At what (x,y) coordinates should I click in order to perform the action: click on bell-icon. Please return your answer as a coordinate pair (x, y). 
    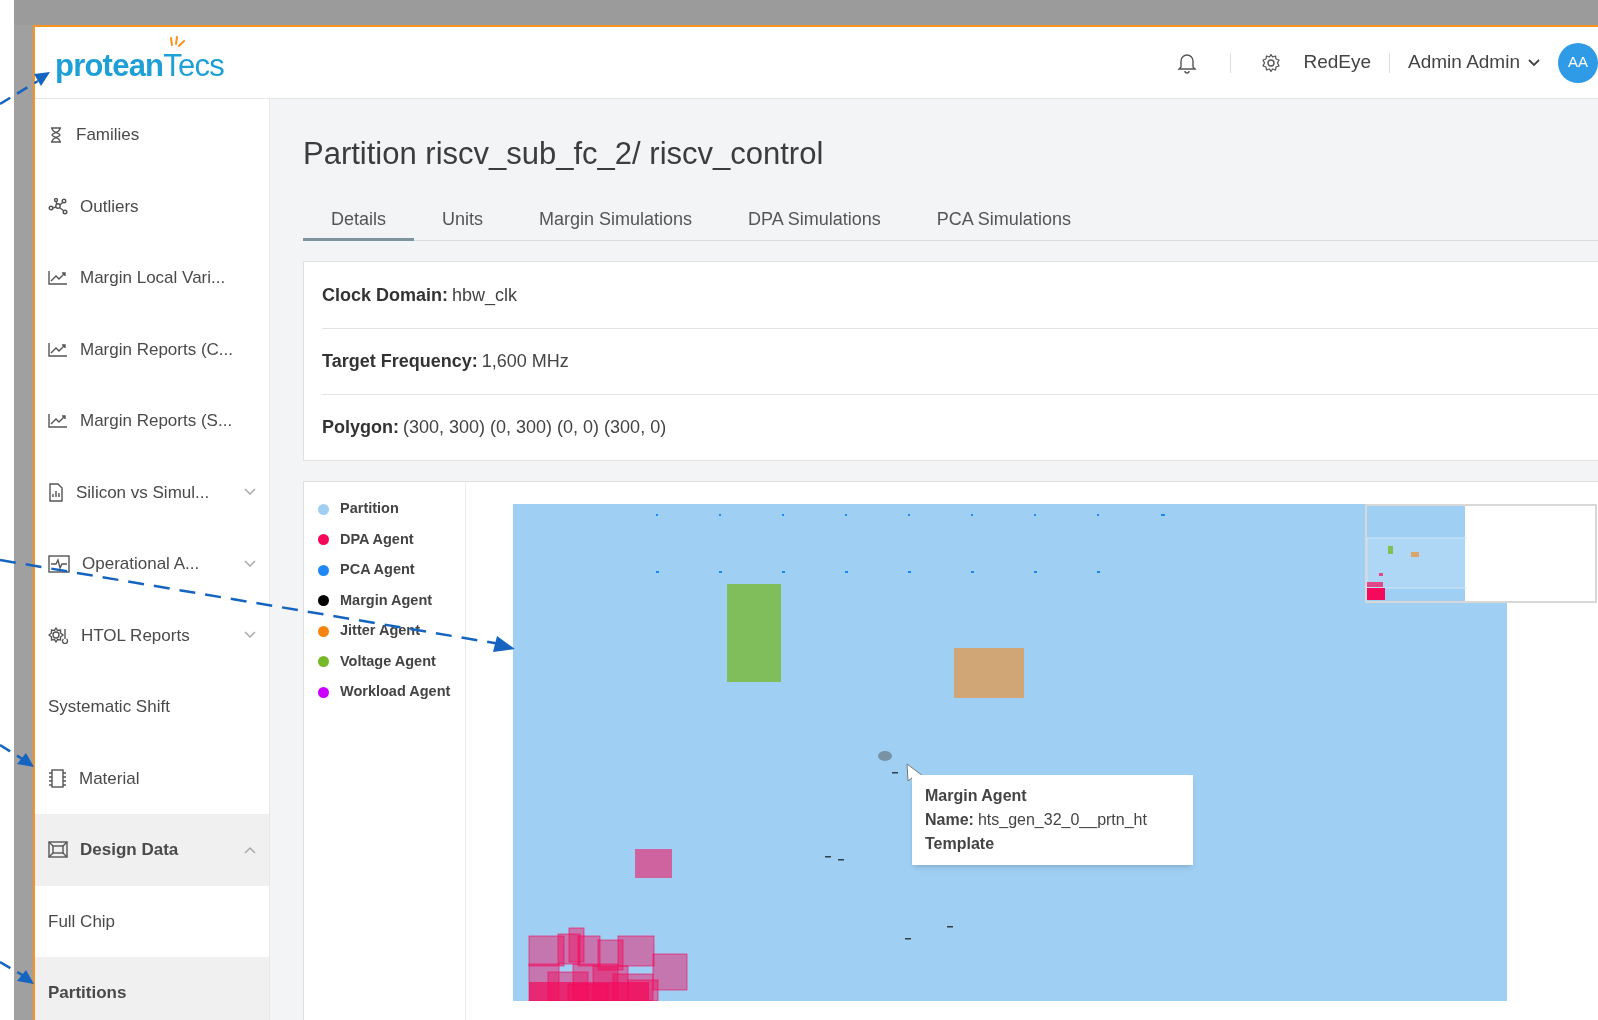
    Looking at the image, I should click on (1187, 62).